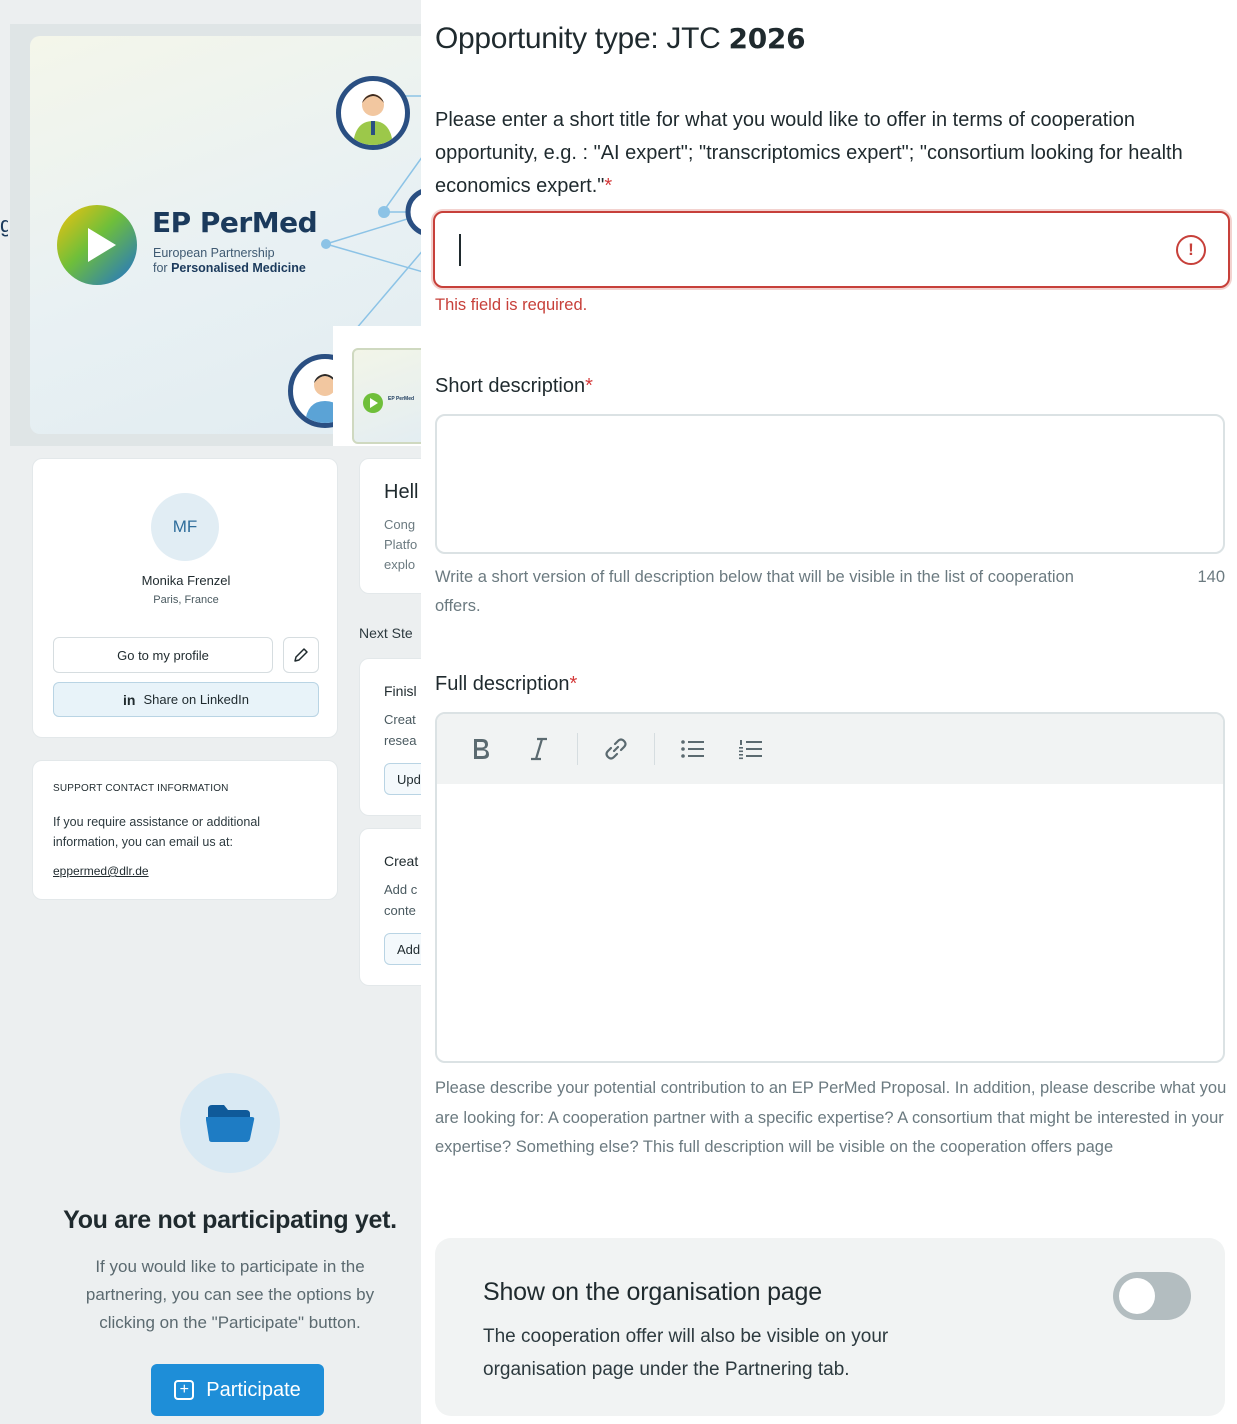  What do you see at coordinates (377, 386) in the screenshot?
I see `banner-thumbnail: EP PerMed` at bounding box center [377, 386].